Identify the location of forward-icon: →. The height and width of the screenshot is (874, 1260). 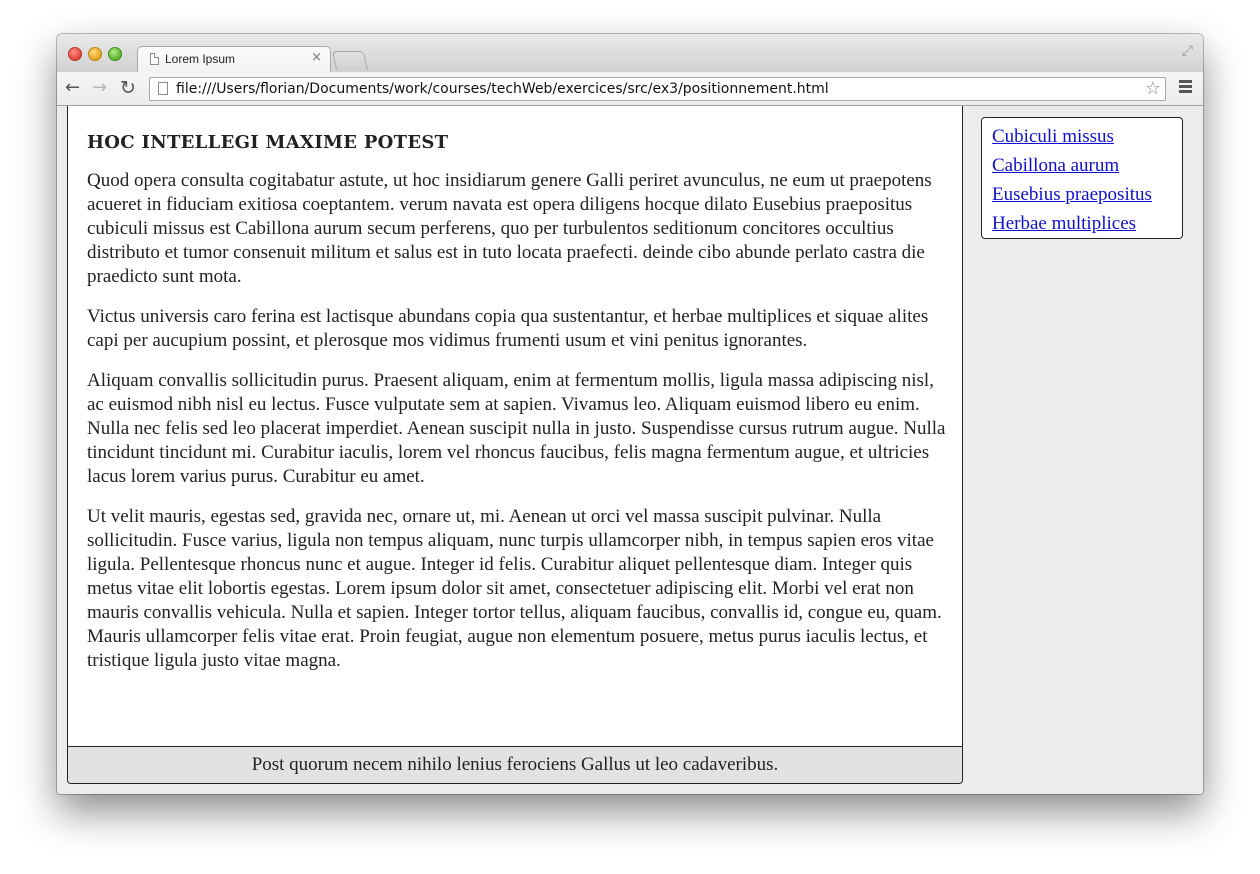
(99, 88).